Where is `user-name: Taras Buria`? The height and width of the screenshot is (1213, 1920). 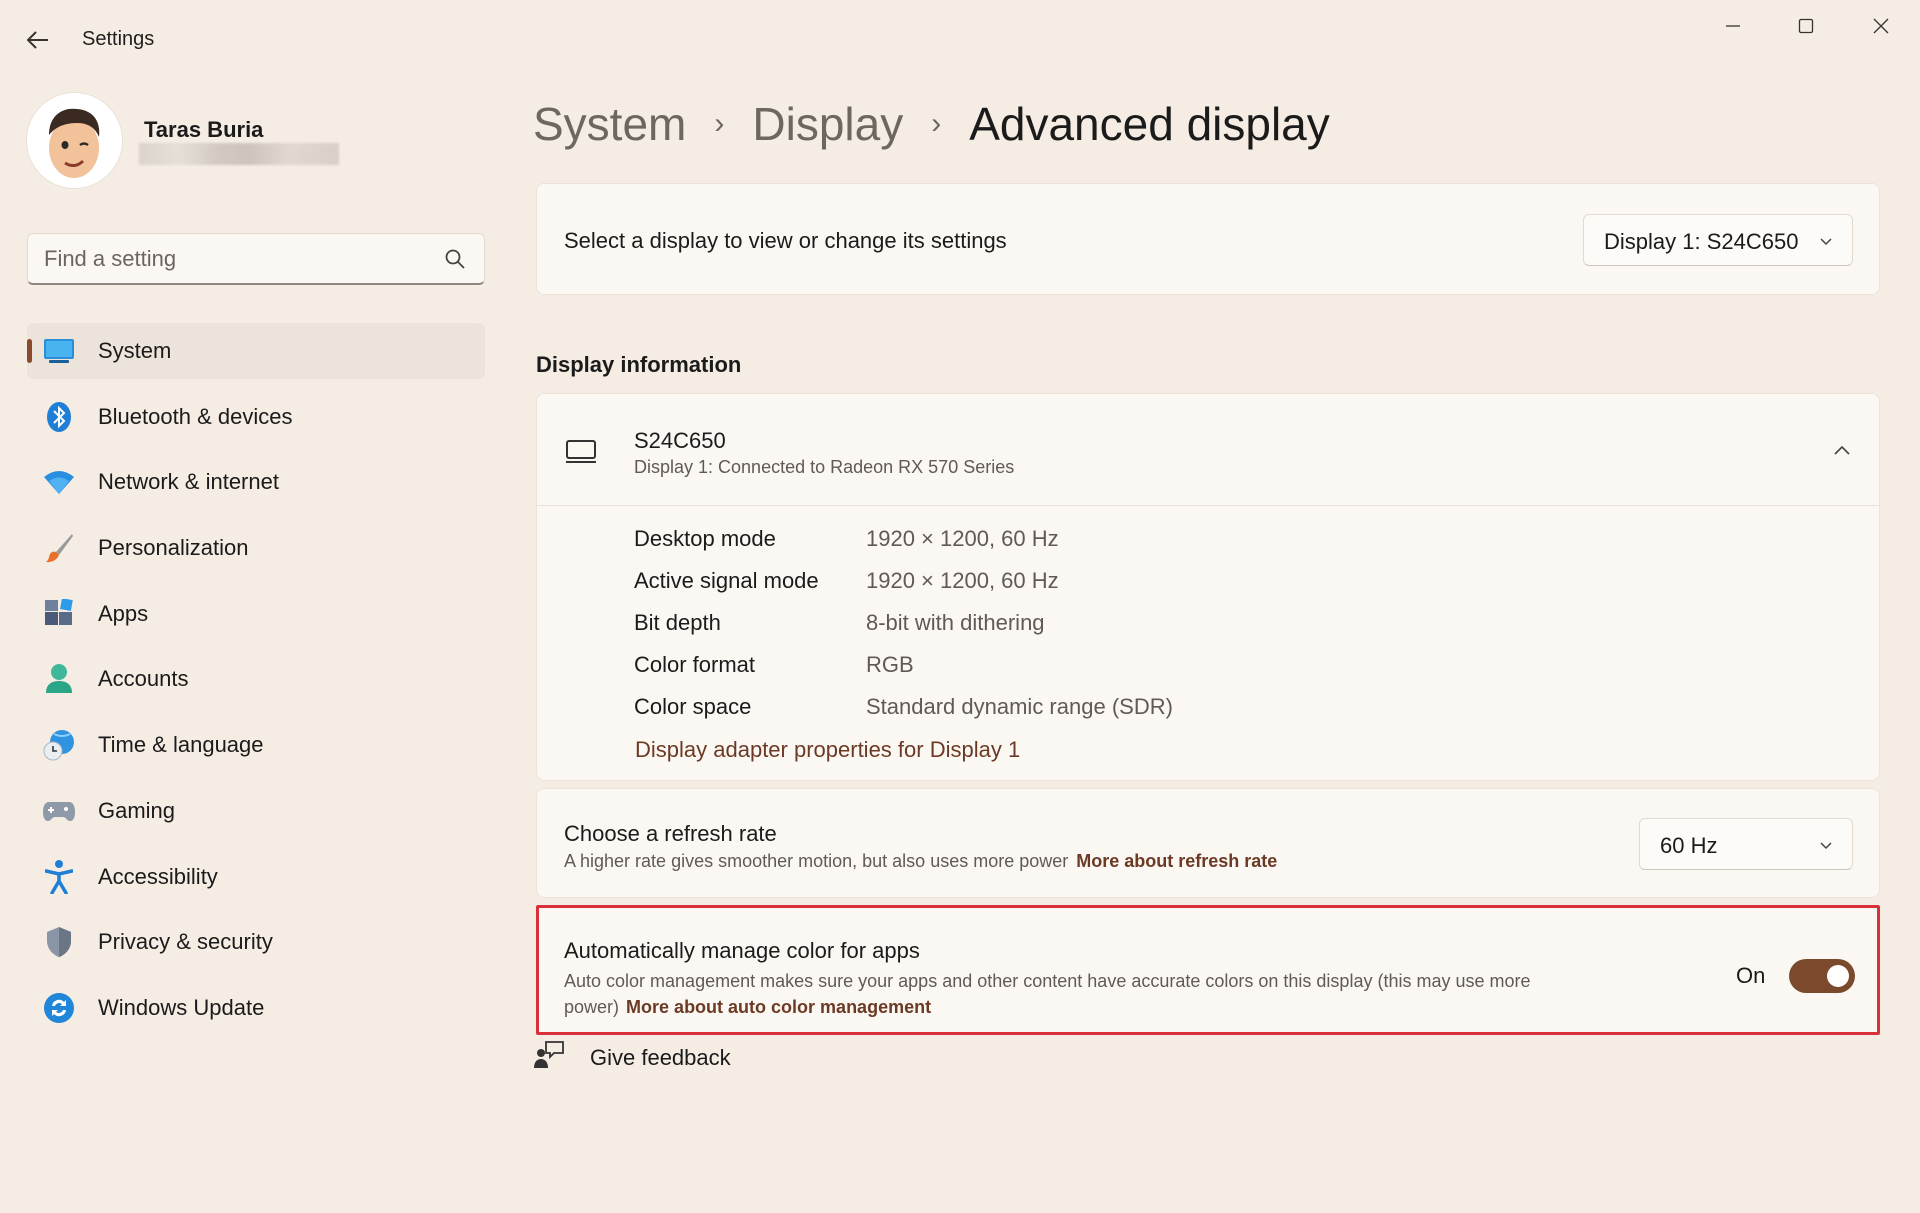
user-name: Taras Buria is located at coordinates (204, 129).